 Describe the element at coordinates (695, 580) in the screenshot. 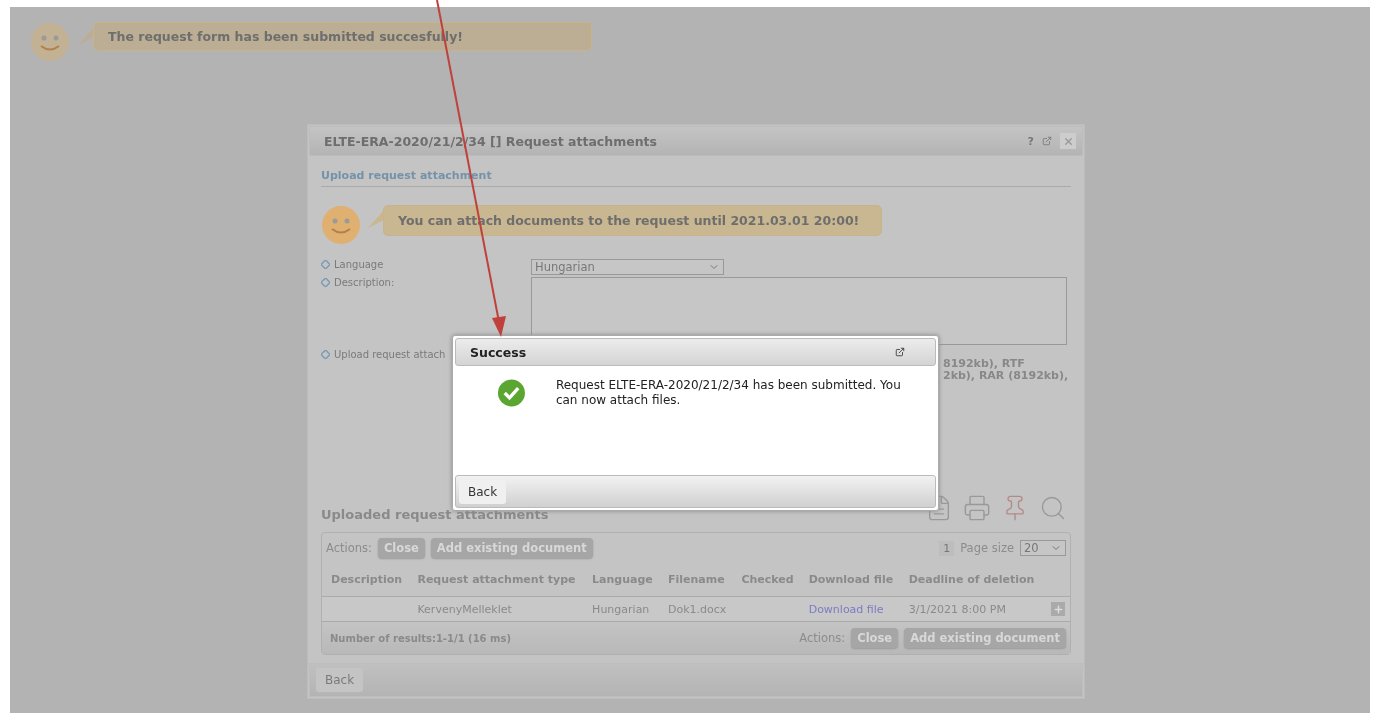

I see `column-header: Filename` at that location.